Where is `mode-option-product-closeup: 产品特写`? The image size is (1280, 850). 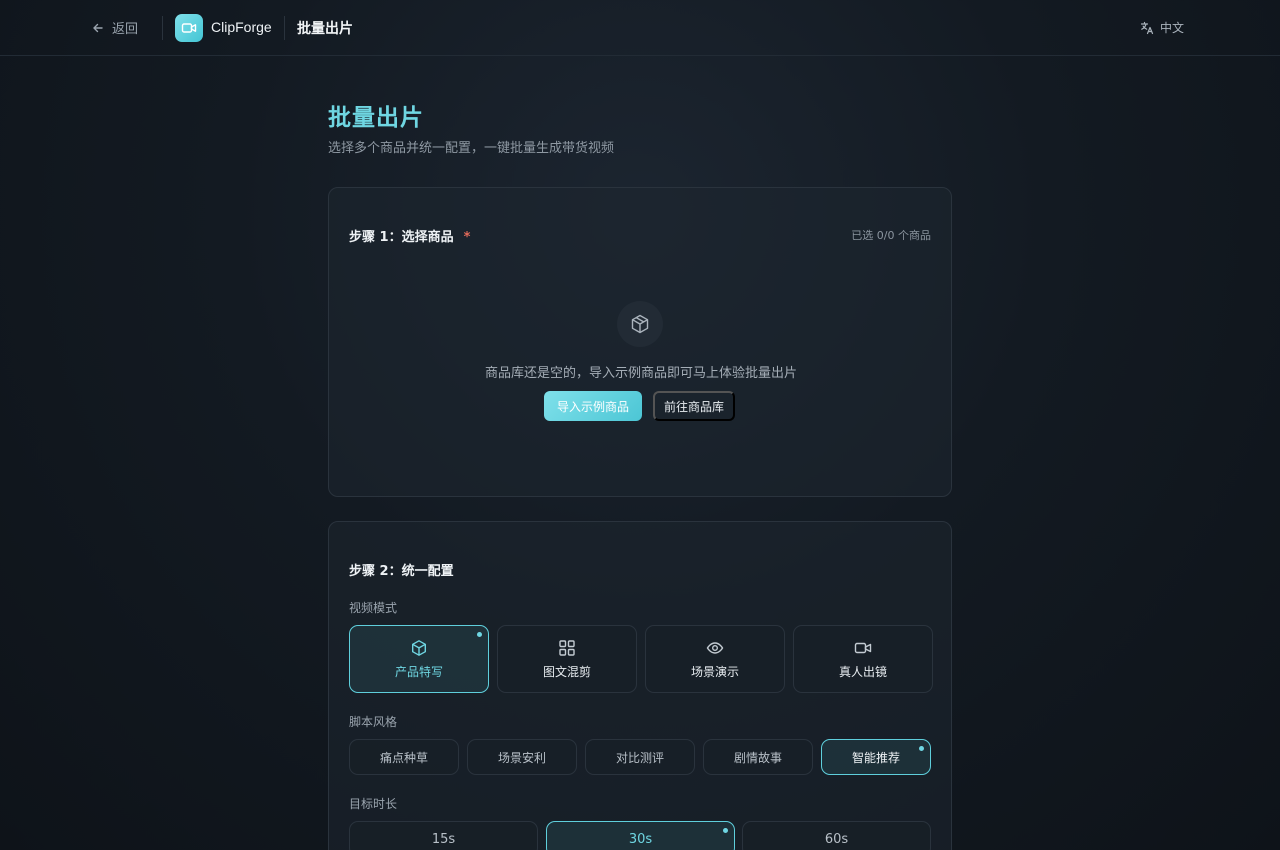
mode-option-product-closeup: 产品特写 is located at coordinates (419, 659).